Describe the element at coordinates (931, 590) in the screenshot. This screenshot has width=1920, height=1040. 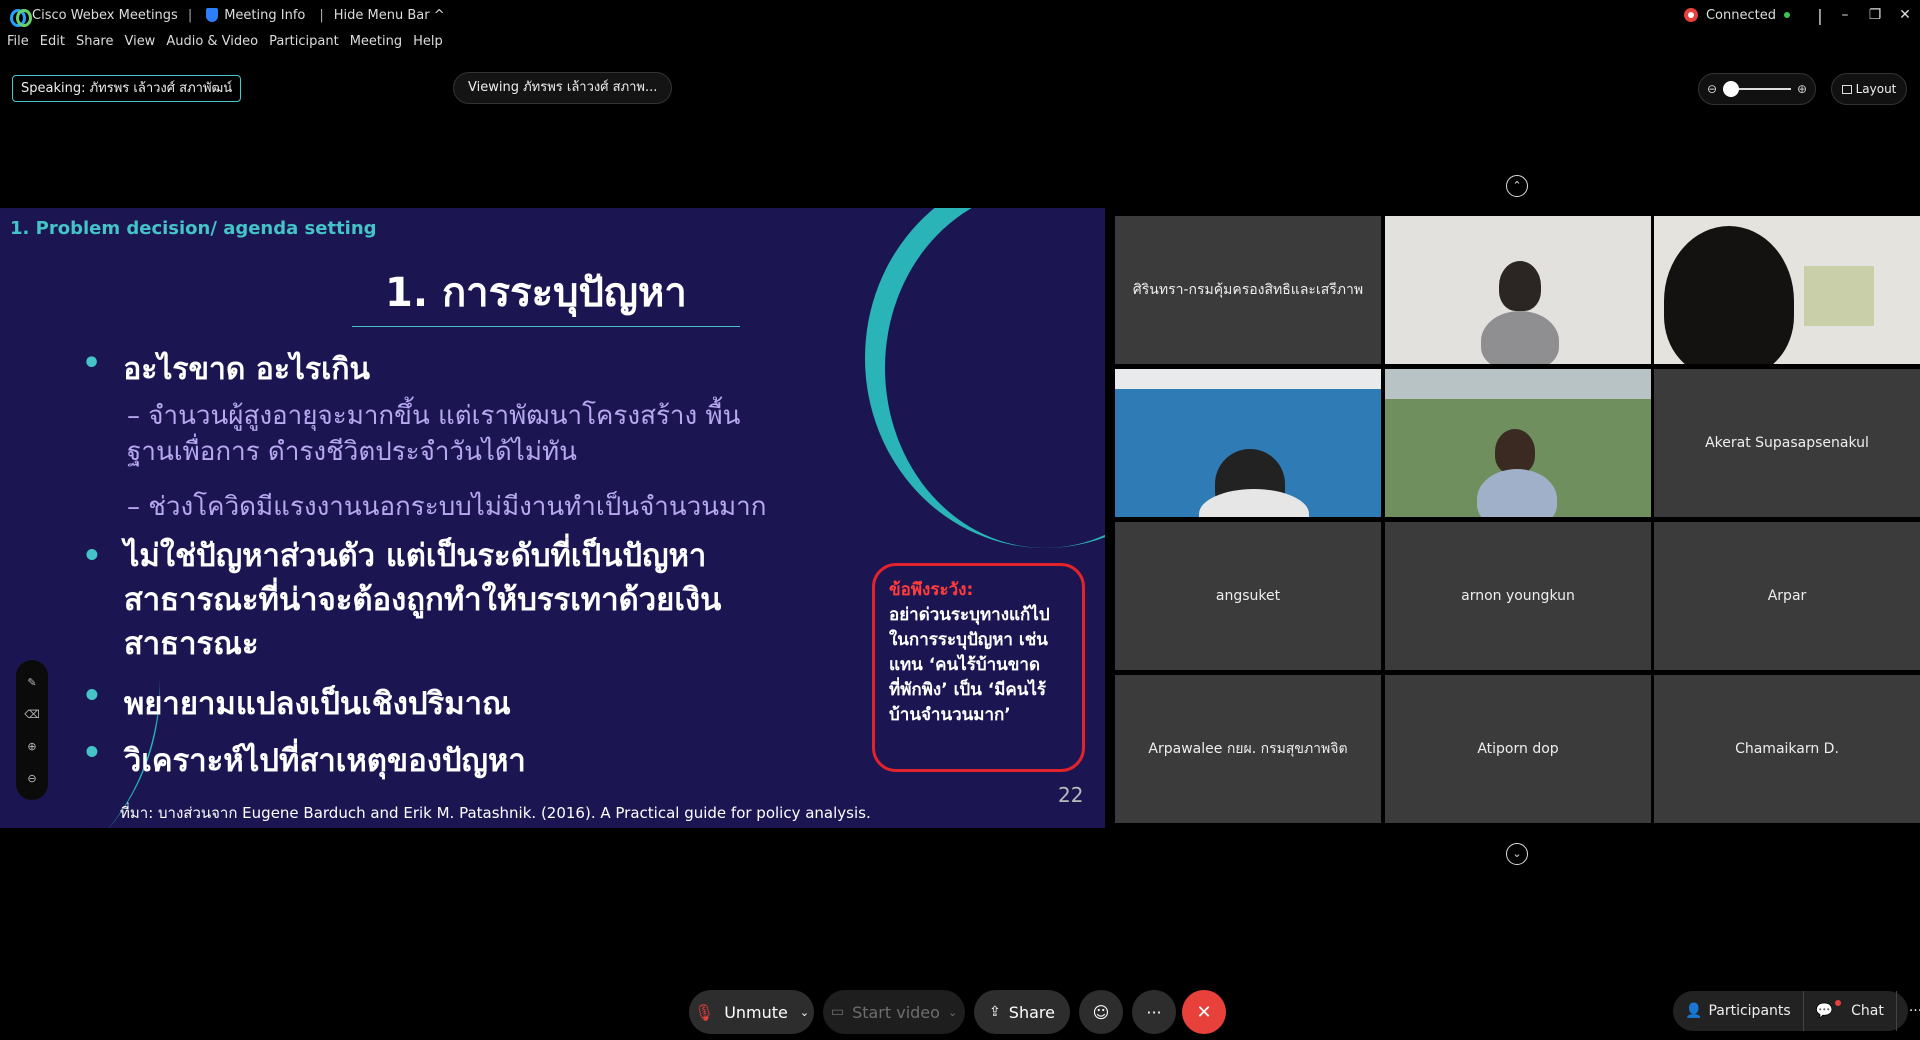
I see `caution-heading: ข้อพึงระวัง:` at that location.